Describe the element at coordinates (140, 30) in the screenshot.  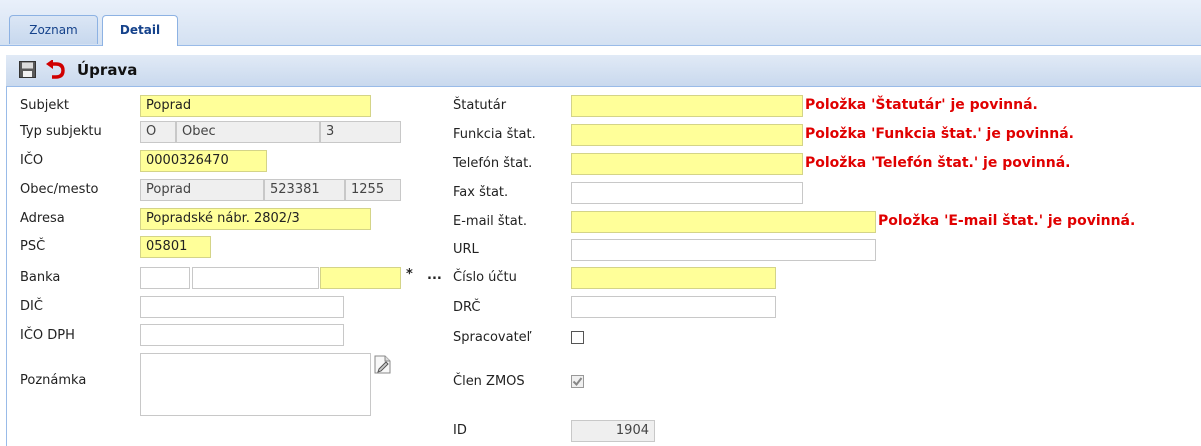
I see `tab-detail: Detail` at that location.